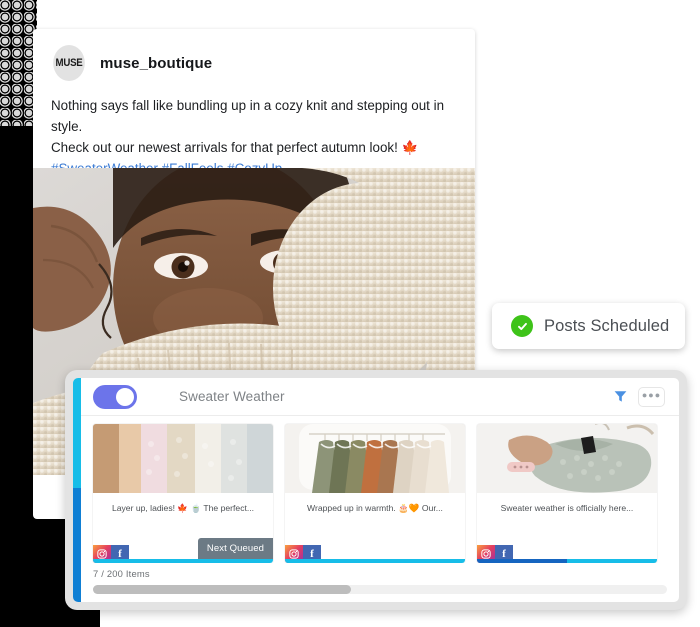  I want to click on campaign-toggle, so click(115, 396).